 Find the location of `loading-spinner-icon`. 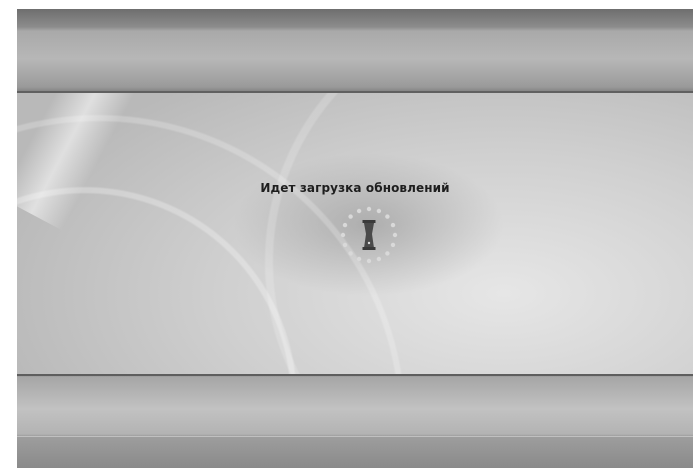

loading-spinner-icon is located at coordinates (369, 235).